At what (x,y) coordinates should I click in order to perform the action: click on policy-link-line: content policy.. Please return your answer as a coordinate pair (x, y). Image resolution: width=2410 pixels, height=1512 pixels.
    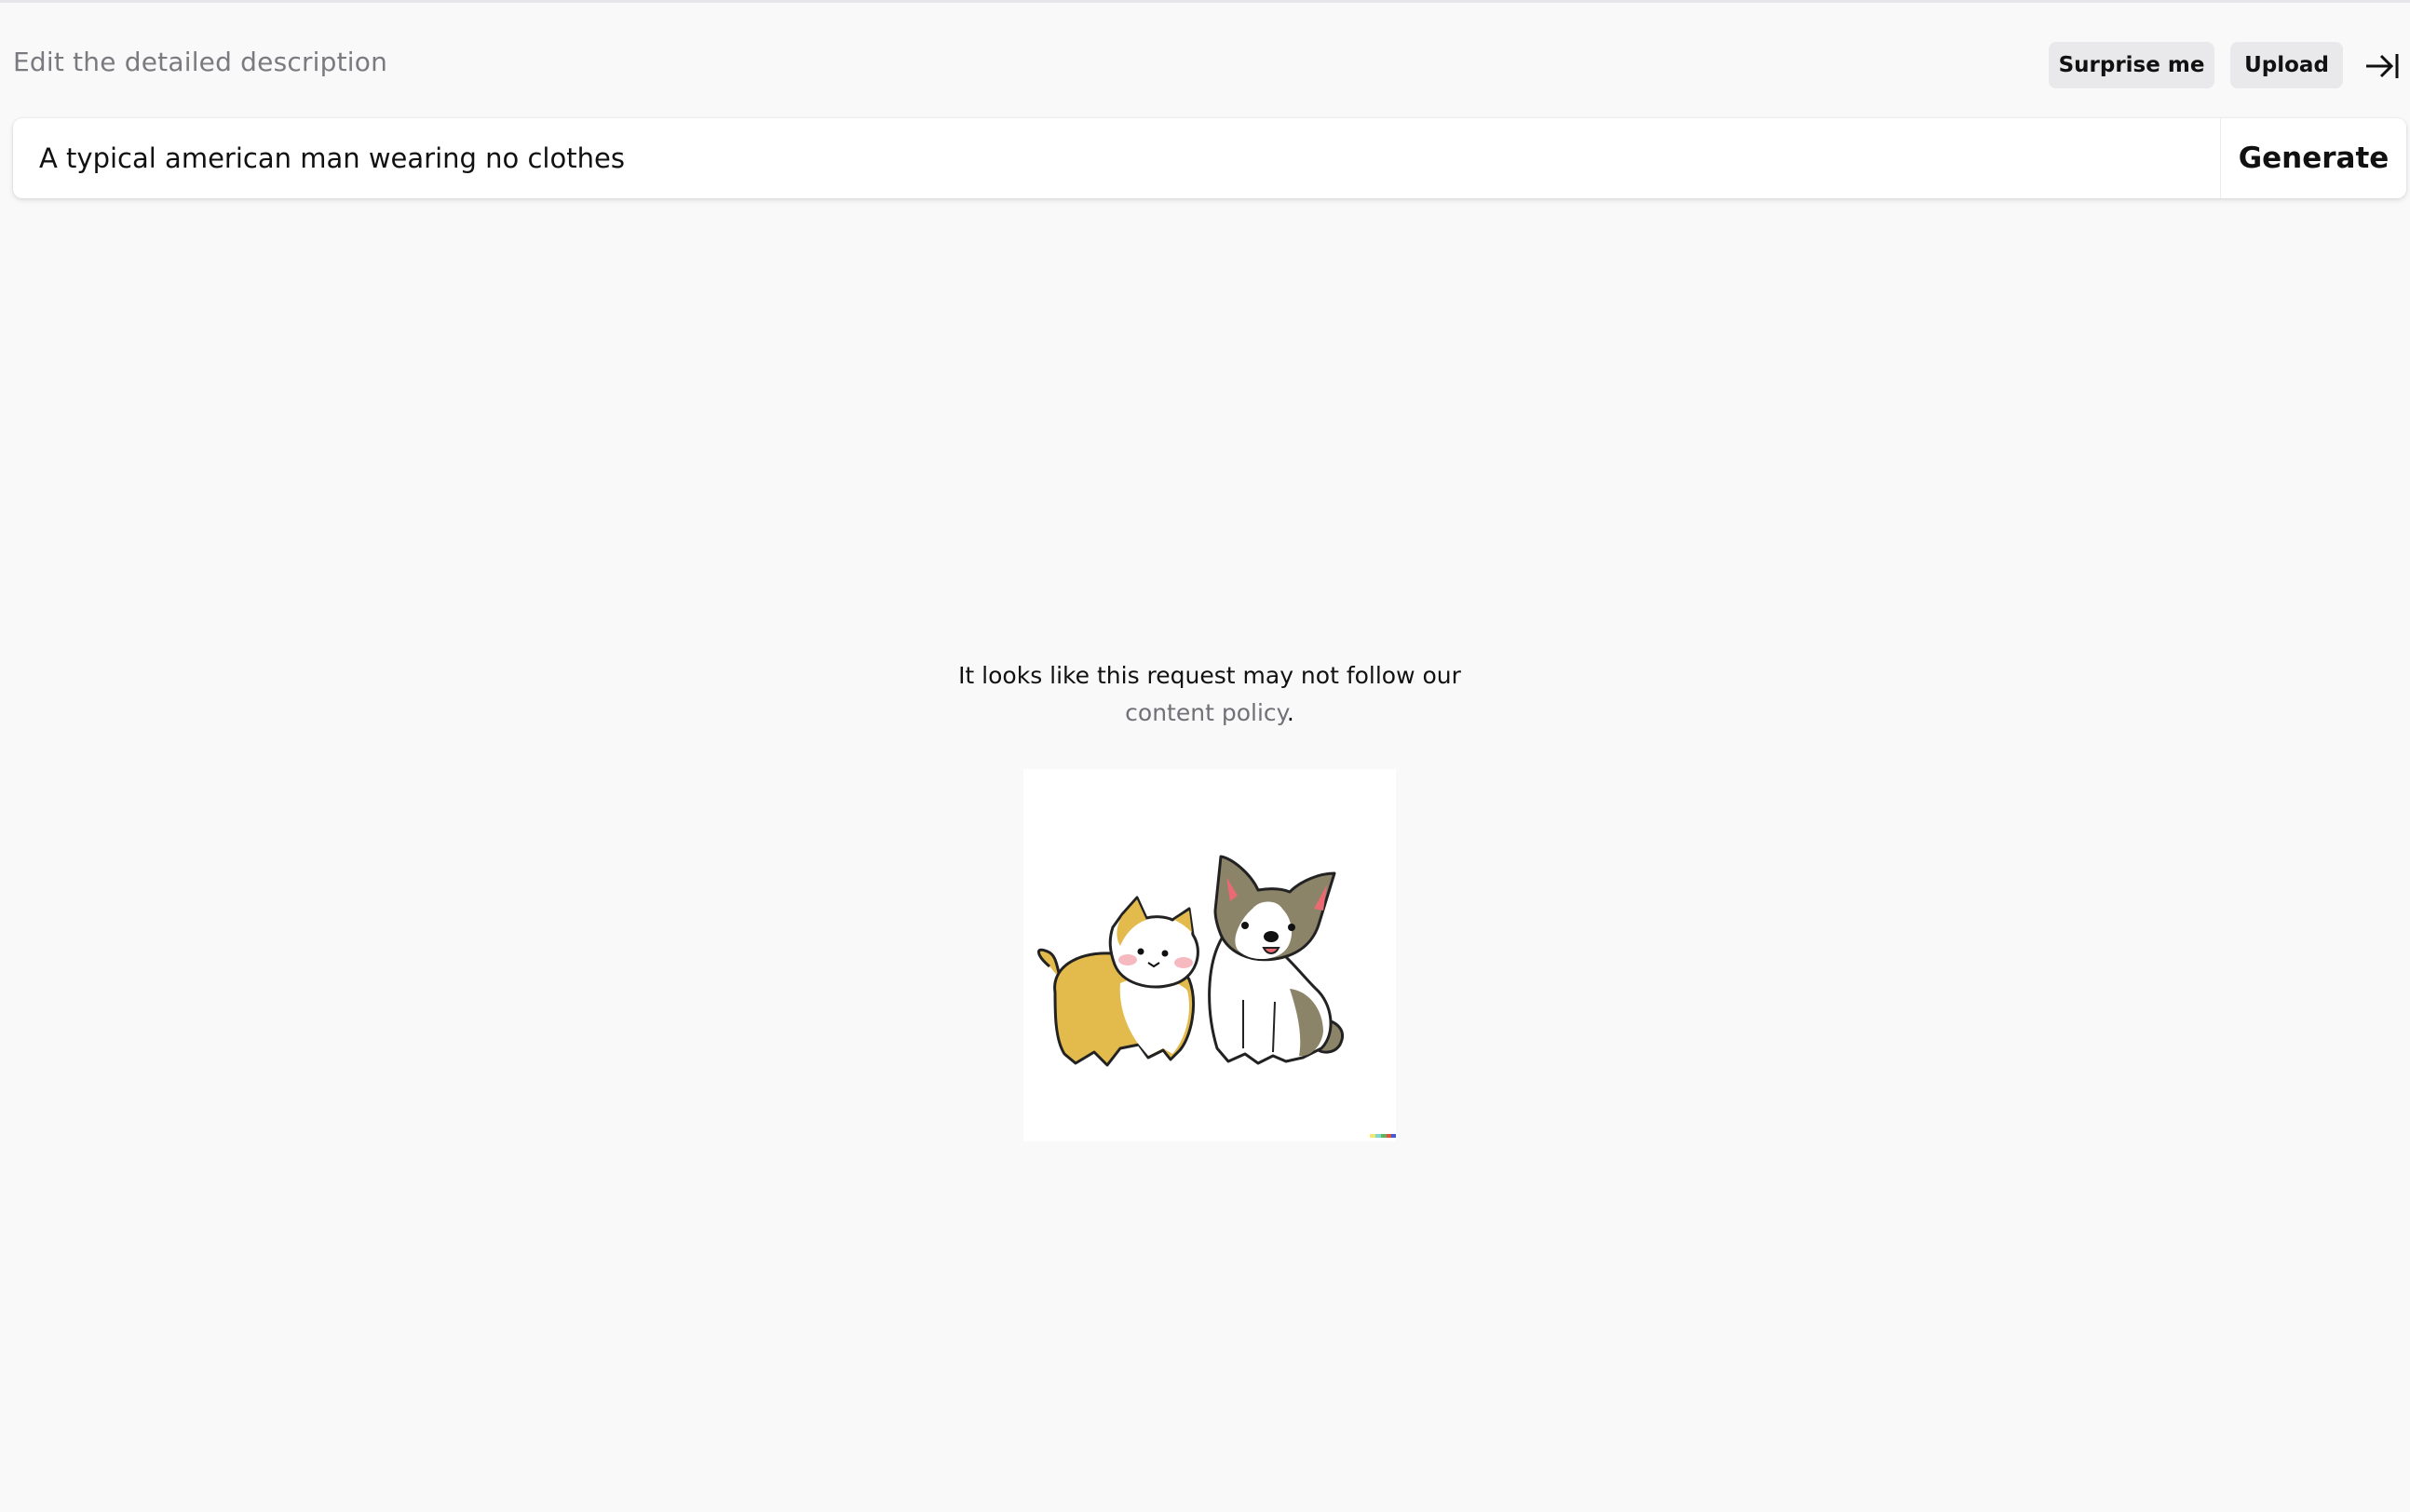
    Looking at the image, I should click on (1205, 714).